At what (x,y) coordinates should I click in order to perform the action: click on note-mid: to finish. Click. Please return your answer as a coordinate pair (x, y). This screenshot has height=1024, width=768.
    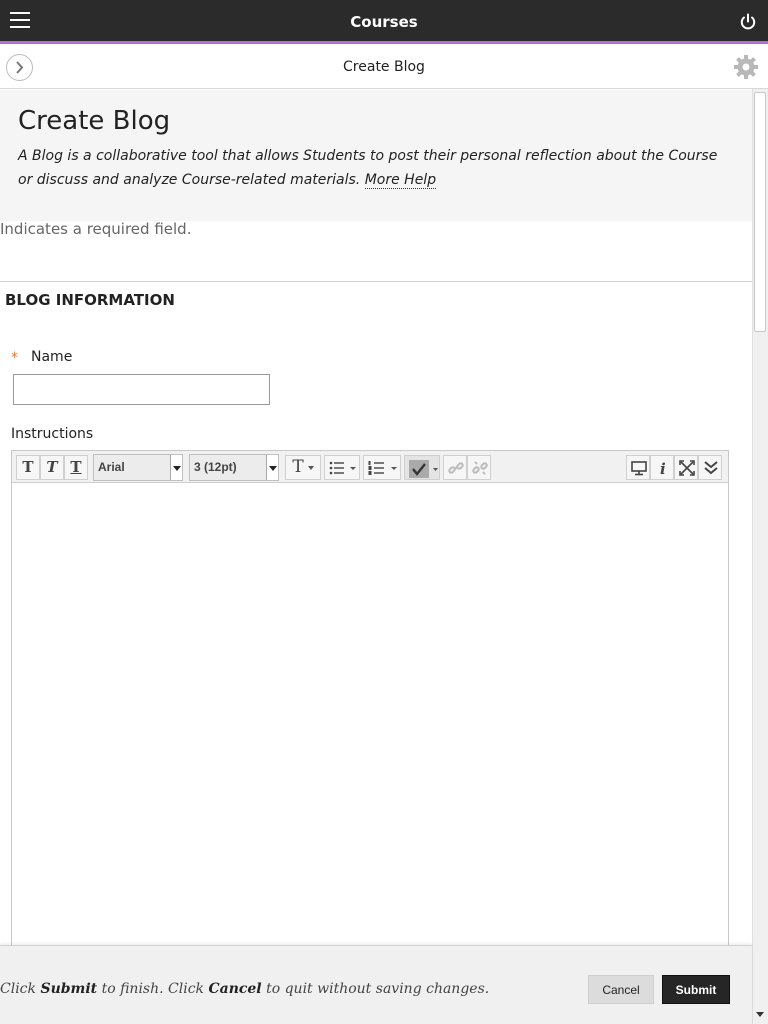
    Looking at the image, I should click on (153, 989).